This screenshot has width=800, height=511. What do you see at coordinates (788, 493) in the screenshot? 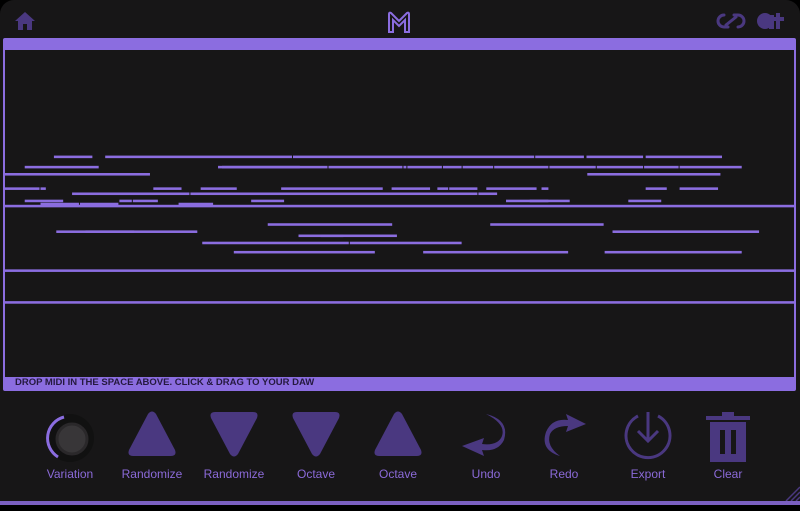
I see `resize-grip-icon` at bounding box center [788, 493].